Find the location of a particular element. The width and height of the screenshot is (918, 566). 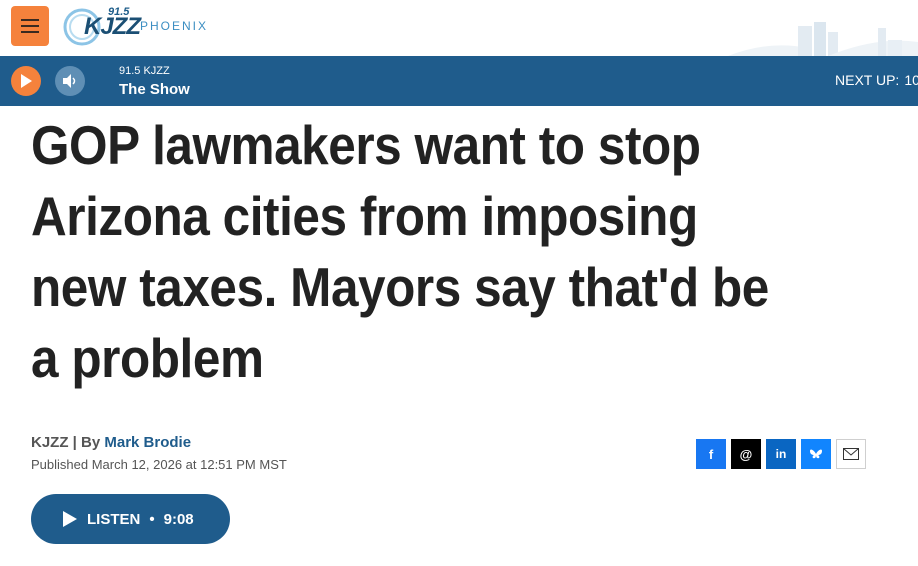

next-up-value: 10 is located at coordinates (911, 80).